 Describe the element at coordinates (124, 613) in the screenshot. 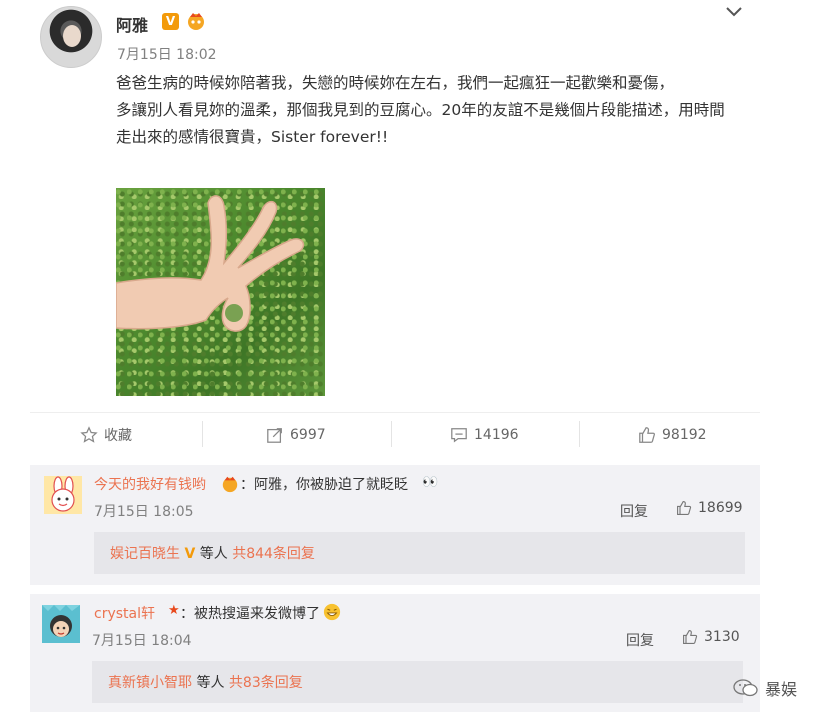

I see `commenter-name: crystal轩` at that location.